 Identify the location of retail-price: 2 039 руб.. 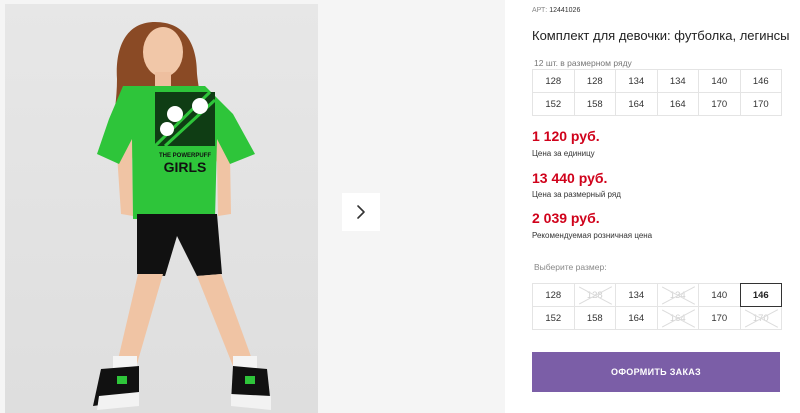
(566, 218).